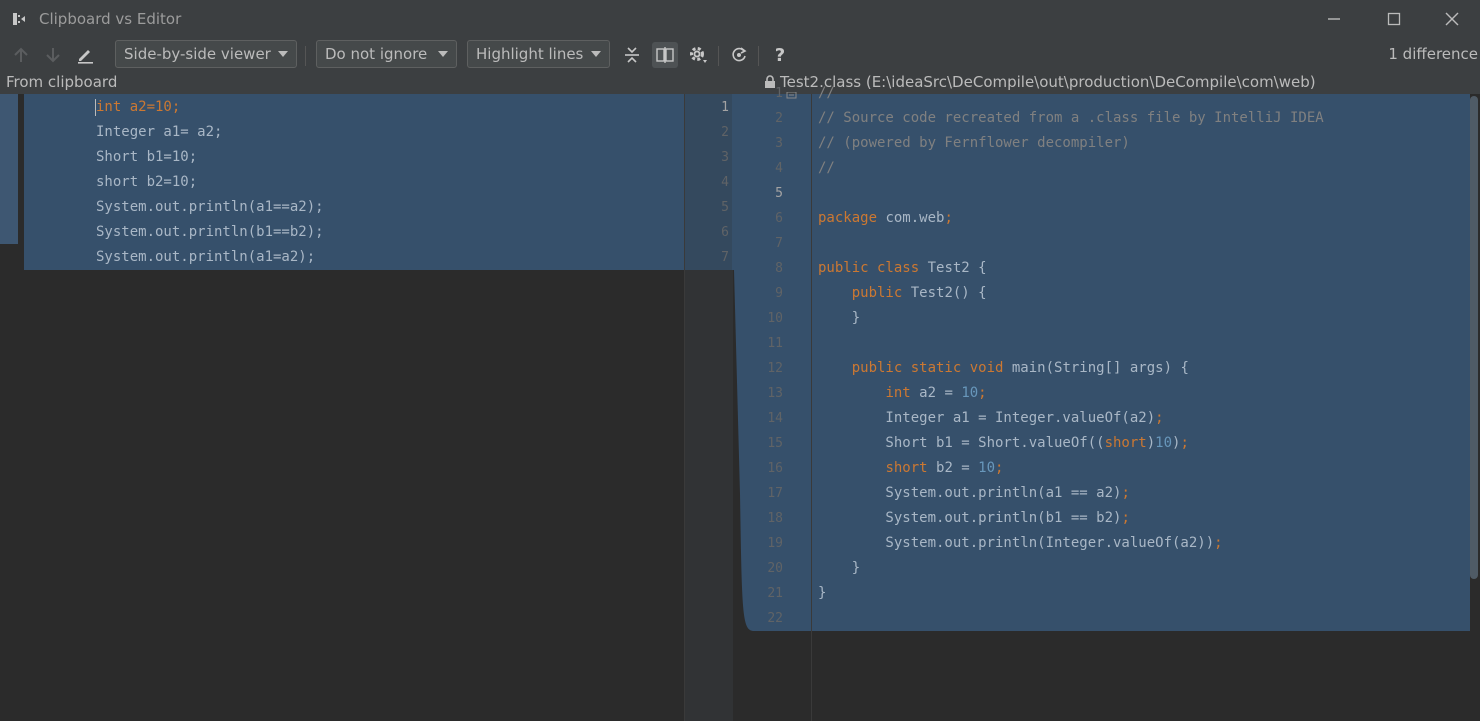  Describe the element at coordinates (206, 257) in the screenshot. I see `code-line: System.out.println(a1=a2);` at that location.